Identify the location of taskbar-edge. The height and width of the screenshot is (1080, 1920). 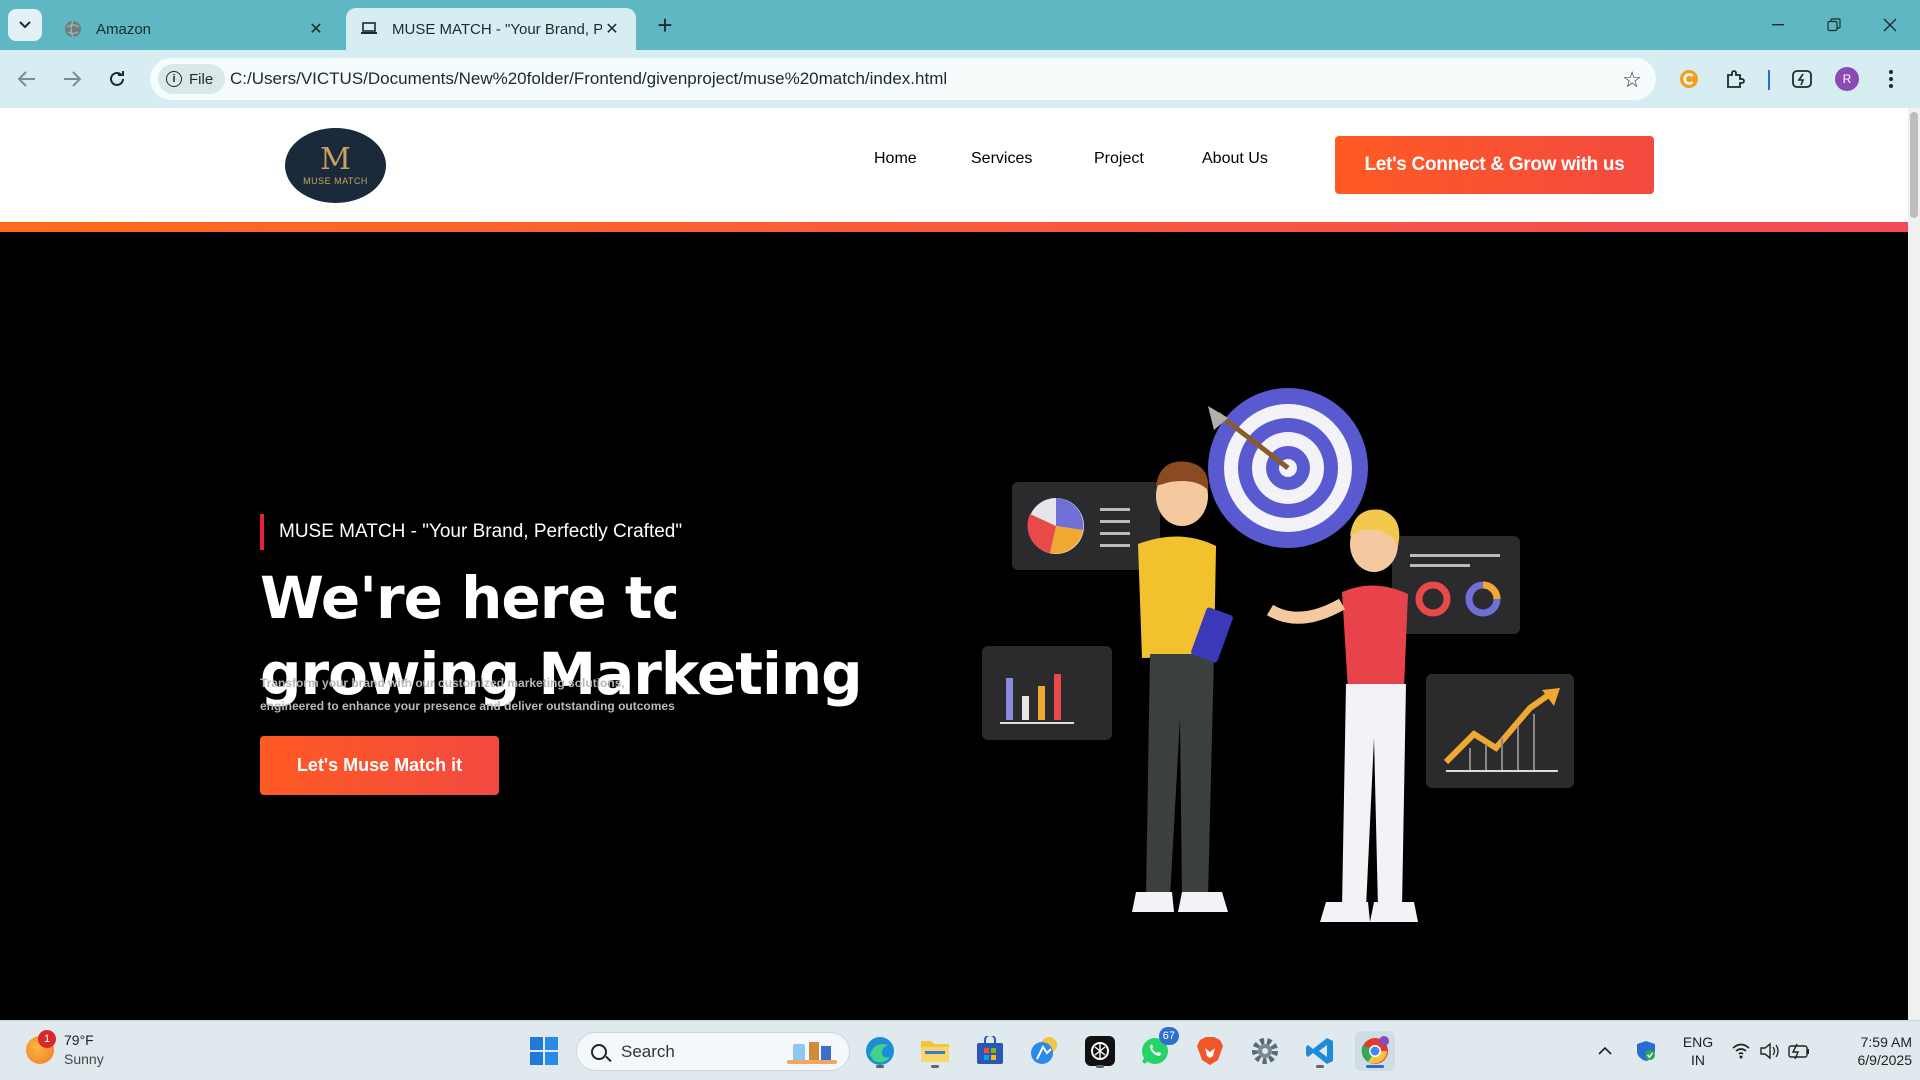
(880, 1051).